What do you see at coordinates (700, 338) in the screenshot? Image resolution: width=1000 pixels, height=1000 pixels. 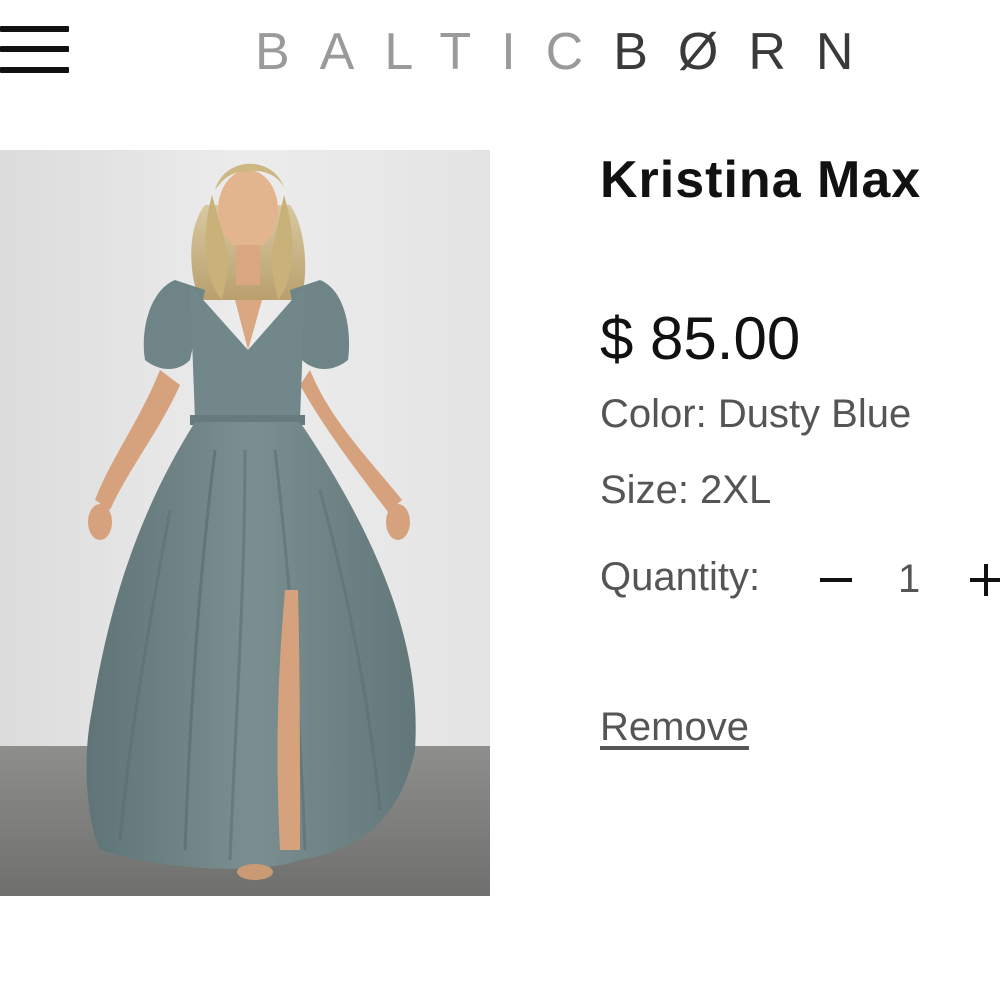 I see `product-price: $ 85.00` at bounding box center [700, 338].